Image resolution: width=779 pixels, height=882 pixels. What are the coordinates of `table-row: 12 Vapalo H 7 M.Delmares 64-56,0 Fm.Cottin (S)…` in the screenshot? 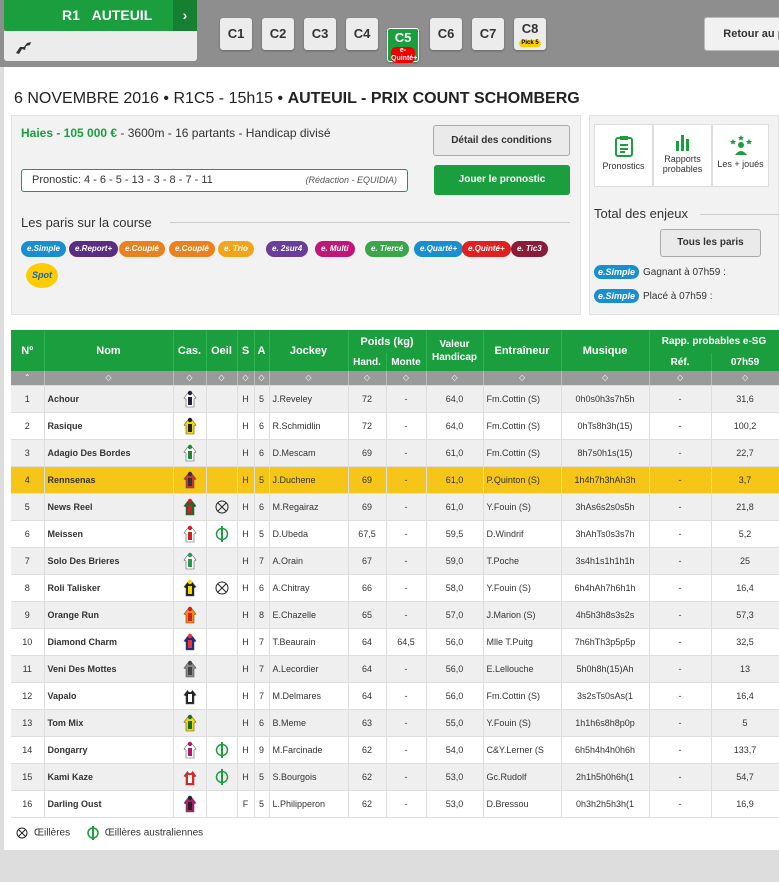 It's located at (395, 696).